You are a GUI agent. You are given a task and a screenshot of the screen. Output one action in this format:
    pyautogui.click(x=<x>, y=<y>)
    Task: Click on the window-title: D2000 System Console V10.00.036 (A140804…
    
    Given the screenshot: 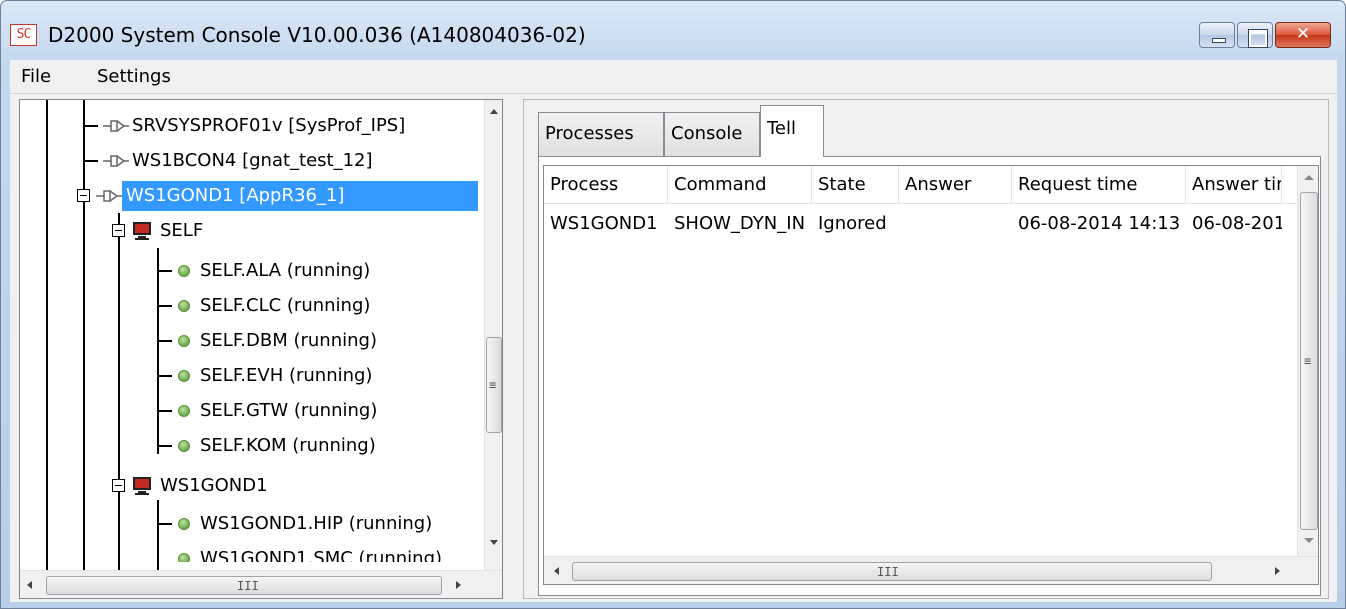 What is the action you would take?
    pyautogui.click(x=317, y=35)
    